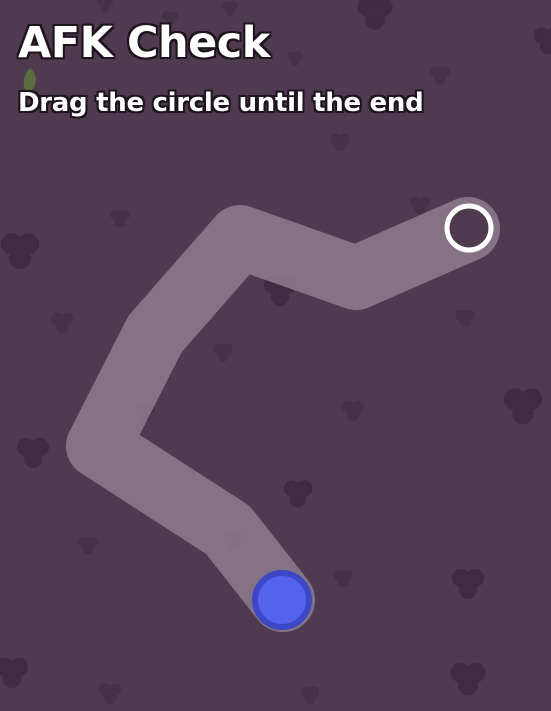 The image size is (551, 711). What do you see at coordinates (282, 600) in the screenshot?
I see `drag-circle-icon` at bounding box center [282, 600].